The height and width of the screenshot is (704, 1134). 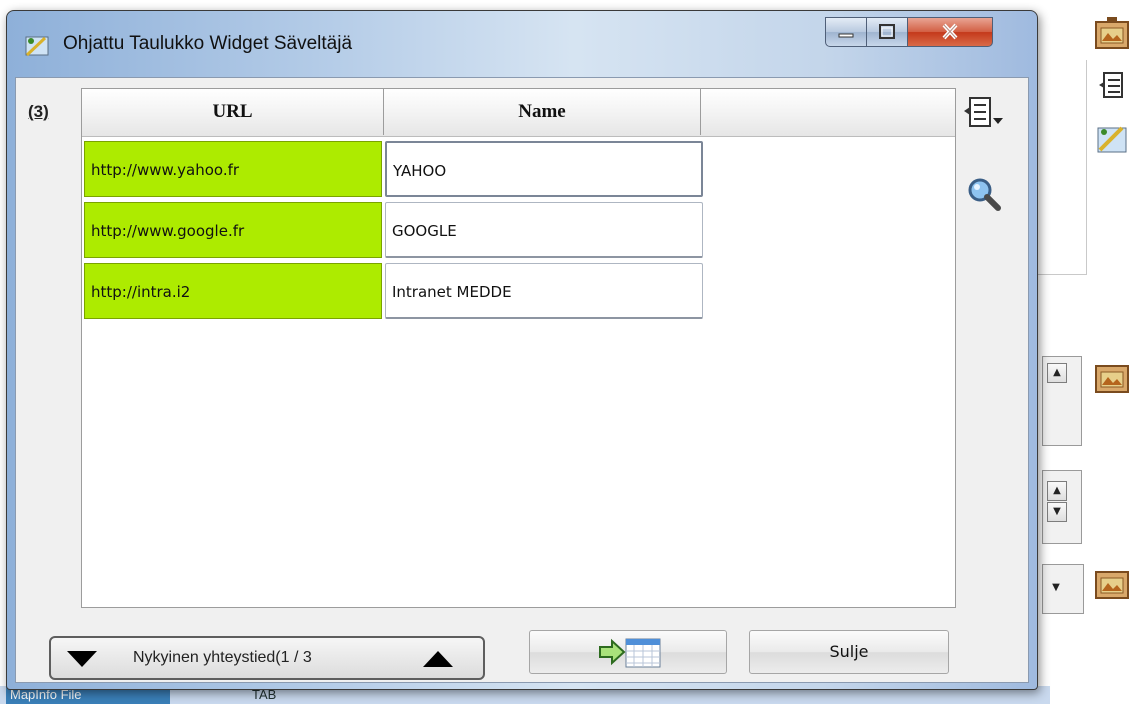 I want to click on grid-header: URL Name, so click(x=518, y=113).